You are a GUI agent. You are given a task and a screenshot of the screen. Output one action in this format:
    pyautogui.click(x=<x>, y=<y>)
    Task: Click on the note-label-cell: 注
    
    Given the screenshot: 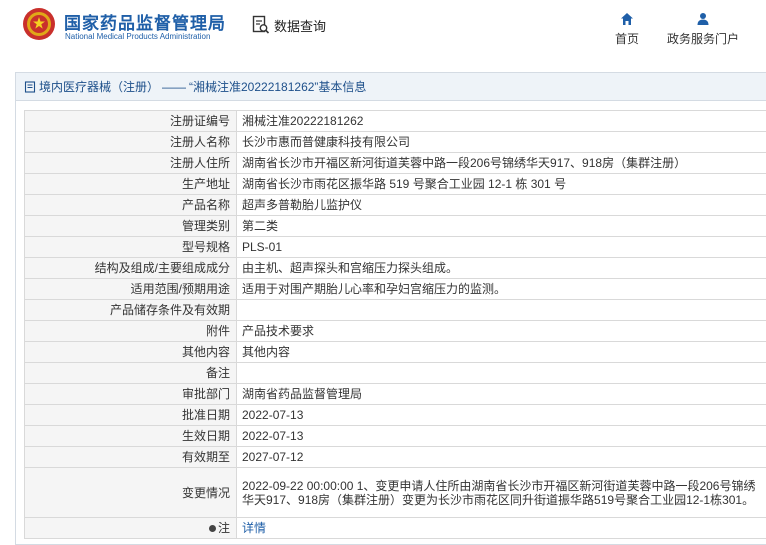 What is the action you would take?
    pyautogui.click(x=130, y=528)
    